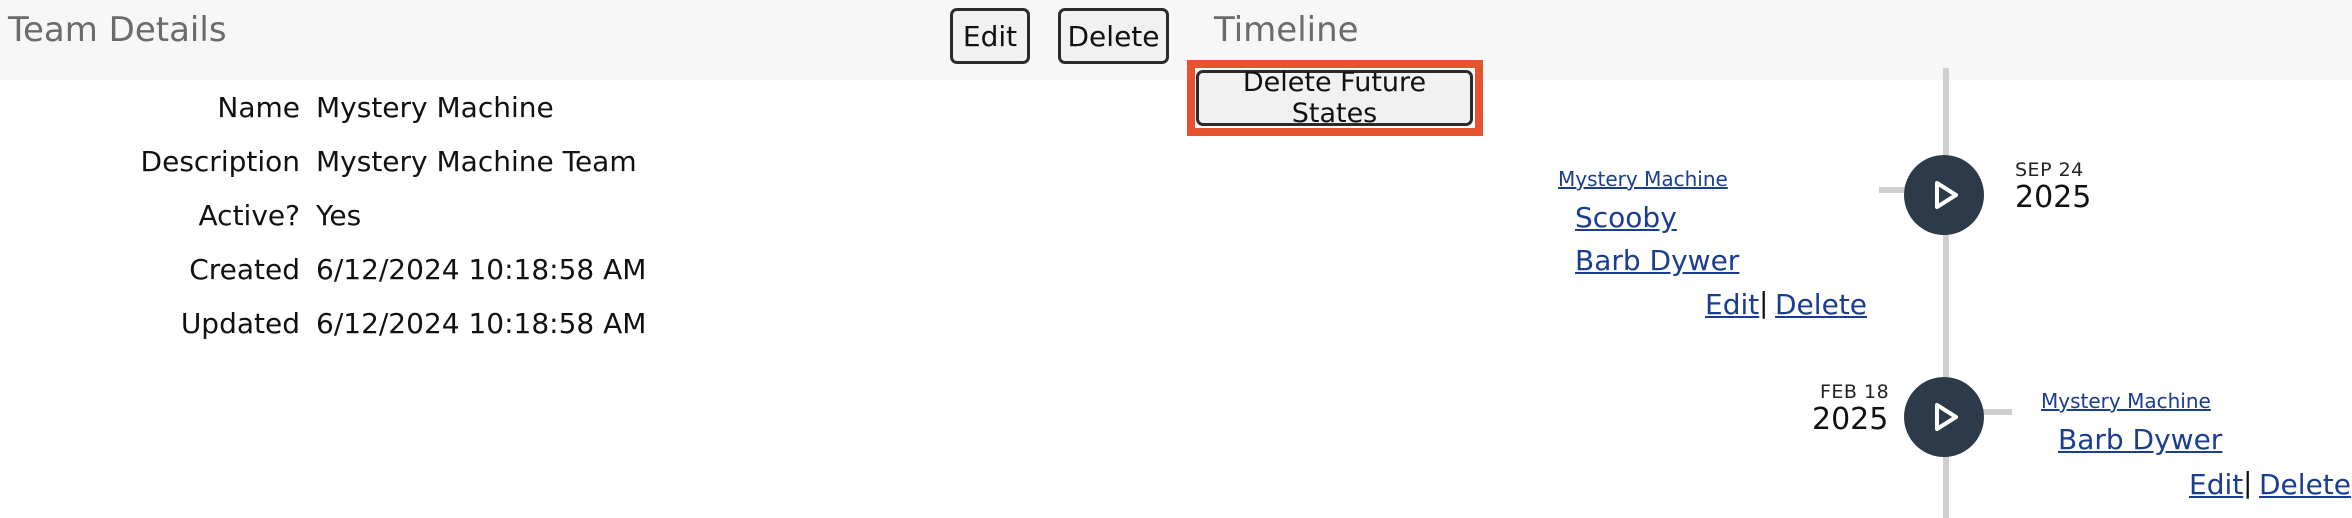 The image size is (2352, 518). Describe the element at coordinates (1855, 392) in the screenshot. I see `timeline-date-month-2: FEB 18` at that location.